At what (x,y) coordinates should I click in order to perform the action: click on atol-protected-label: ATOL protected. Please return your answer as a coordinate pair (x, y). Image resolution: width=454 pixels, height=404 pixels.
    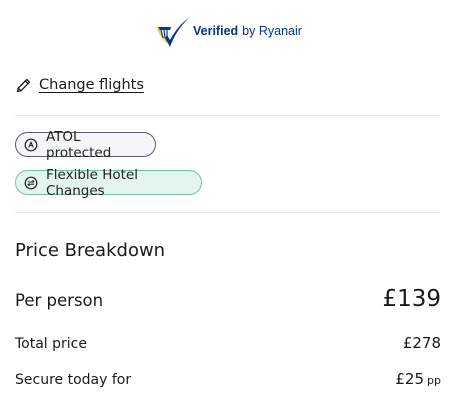
    Looking at the image, I should click on (79, 144).